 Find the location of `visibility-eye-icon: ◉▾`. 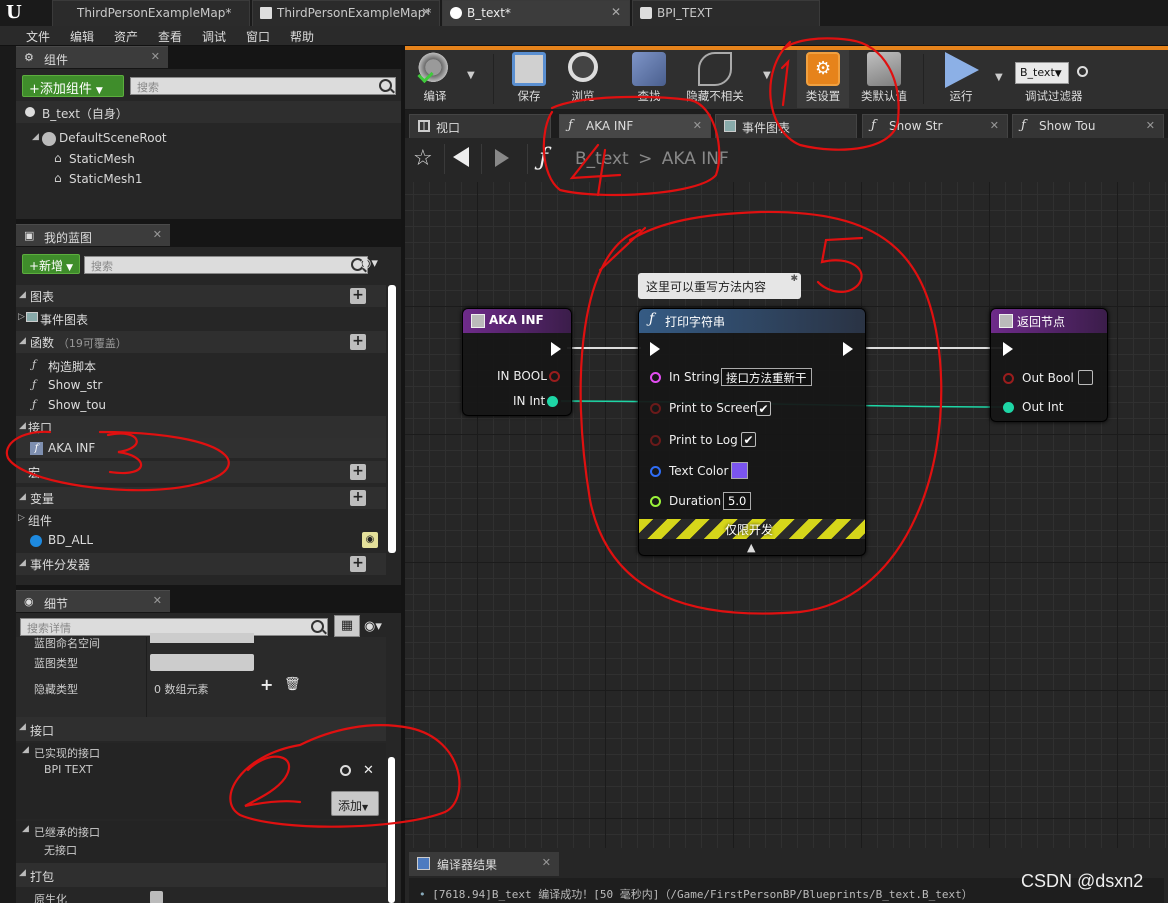

visibility-eye-icon: ◉▾ is located at coordinates (369, 263).